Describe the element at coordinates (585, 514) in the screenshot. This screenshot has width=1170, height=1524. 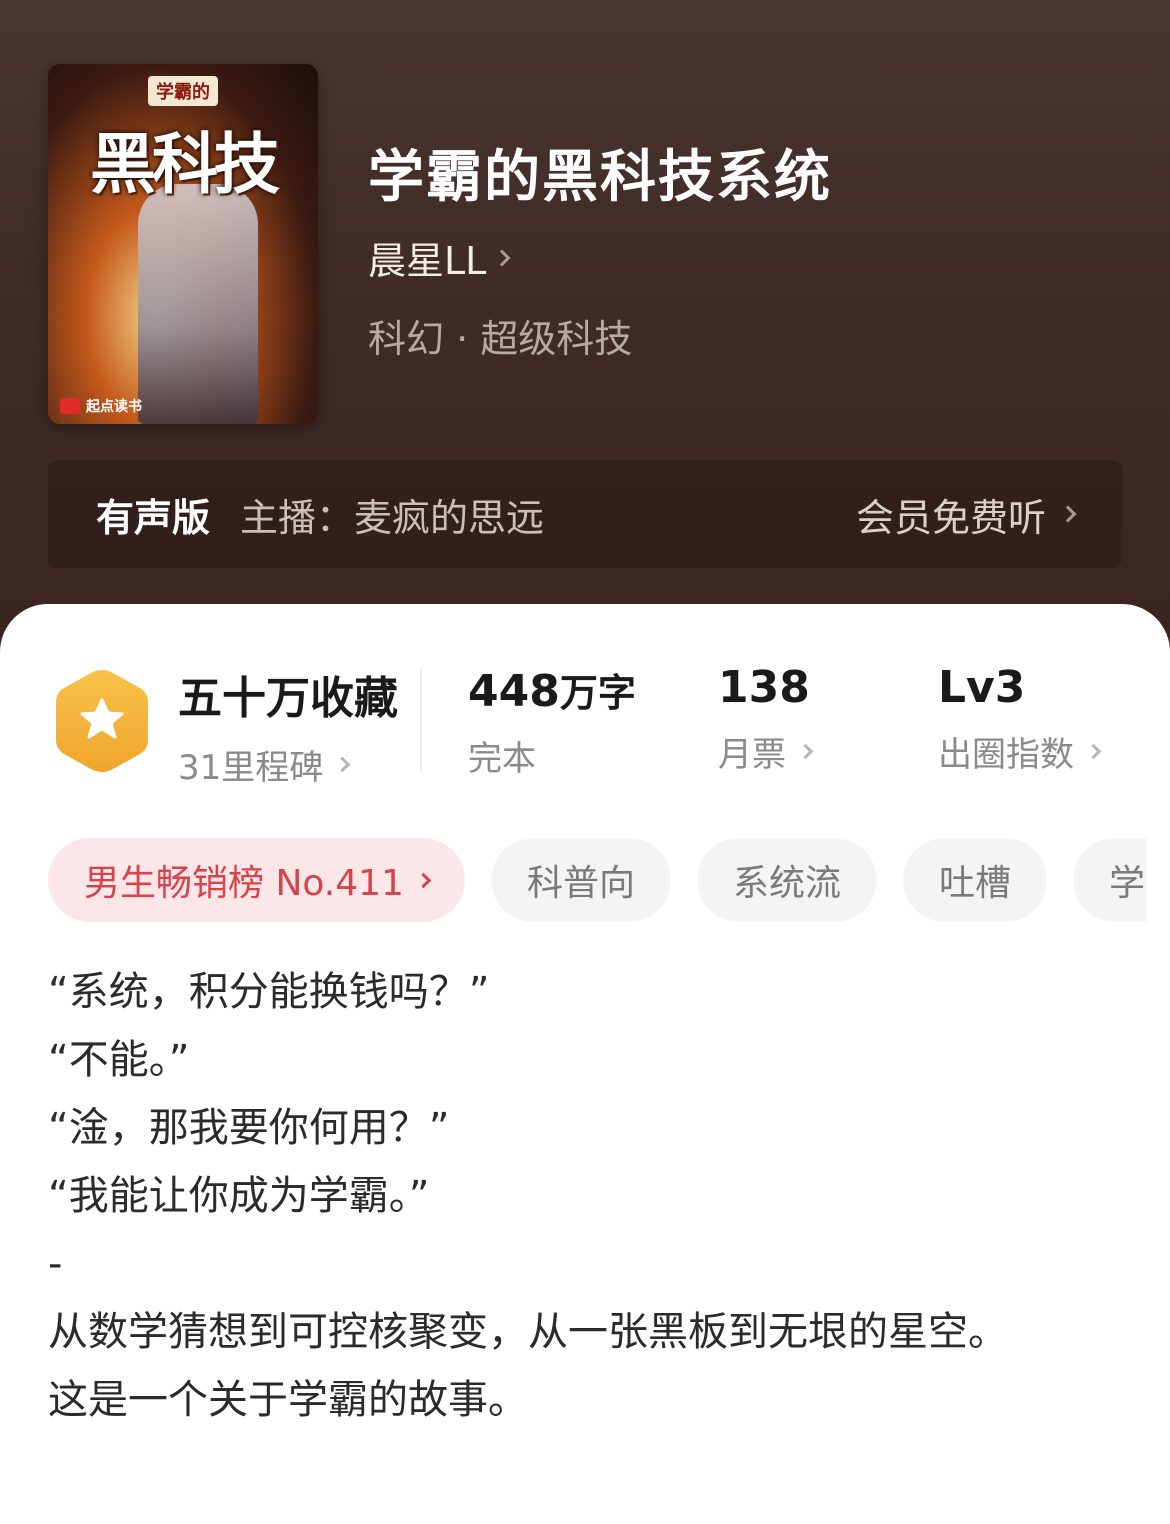
I see `audio-edition-bar: 有声版 主播：麦疯的思远 会员免费听` at that location.